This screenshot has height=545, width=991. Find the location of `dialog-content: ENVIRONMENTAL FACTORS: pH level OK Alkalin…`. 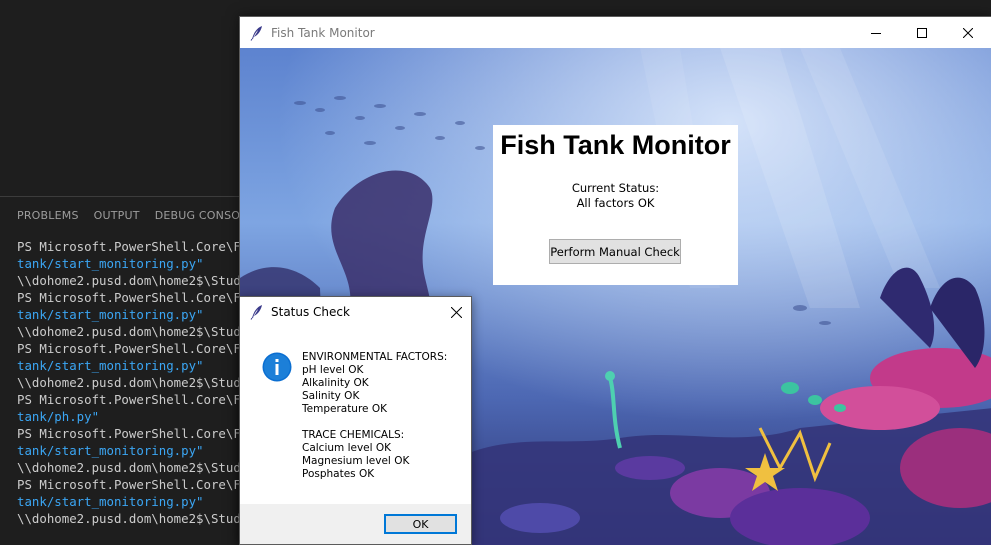

dialog-content: ENVIRONMENTAL FACTORS: pH level OK Alkalin… is located at coordinates (355, 415).